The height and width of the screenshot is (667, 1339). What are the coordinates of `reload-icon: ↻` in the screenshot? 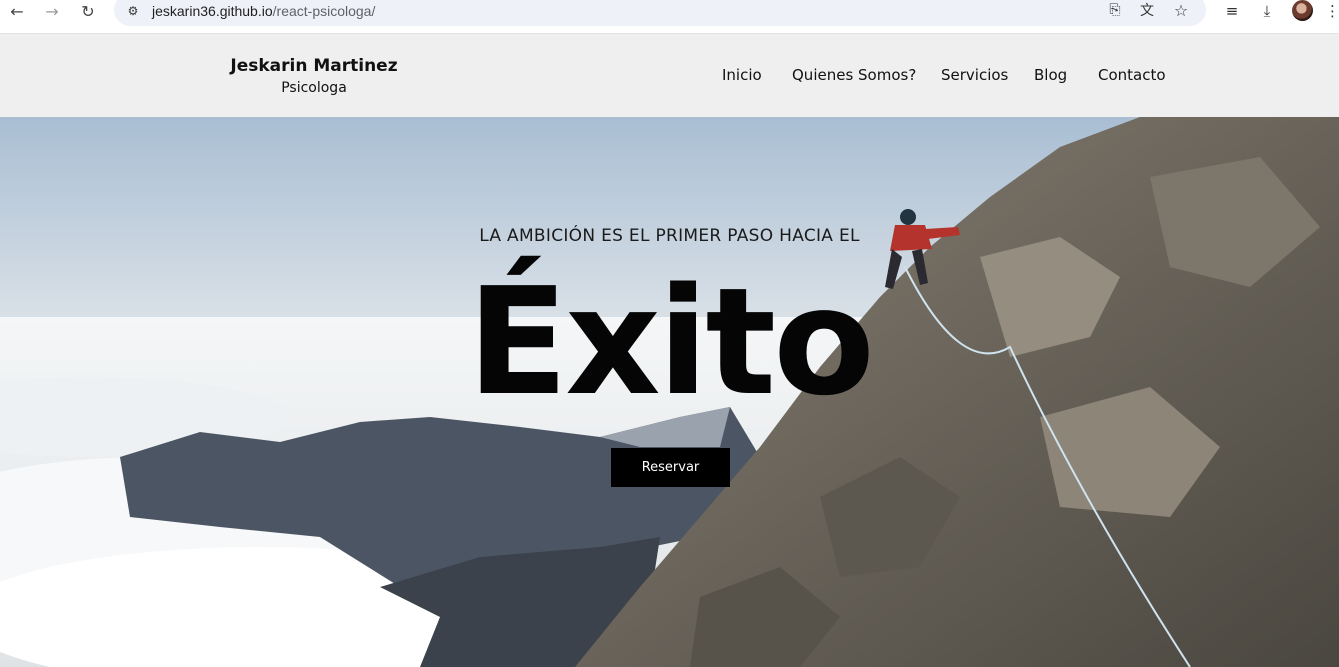 It's located at (88, 11).